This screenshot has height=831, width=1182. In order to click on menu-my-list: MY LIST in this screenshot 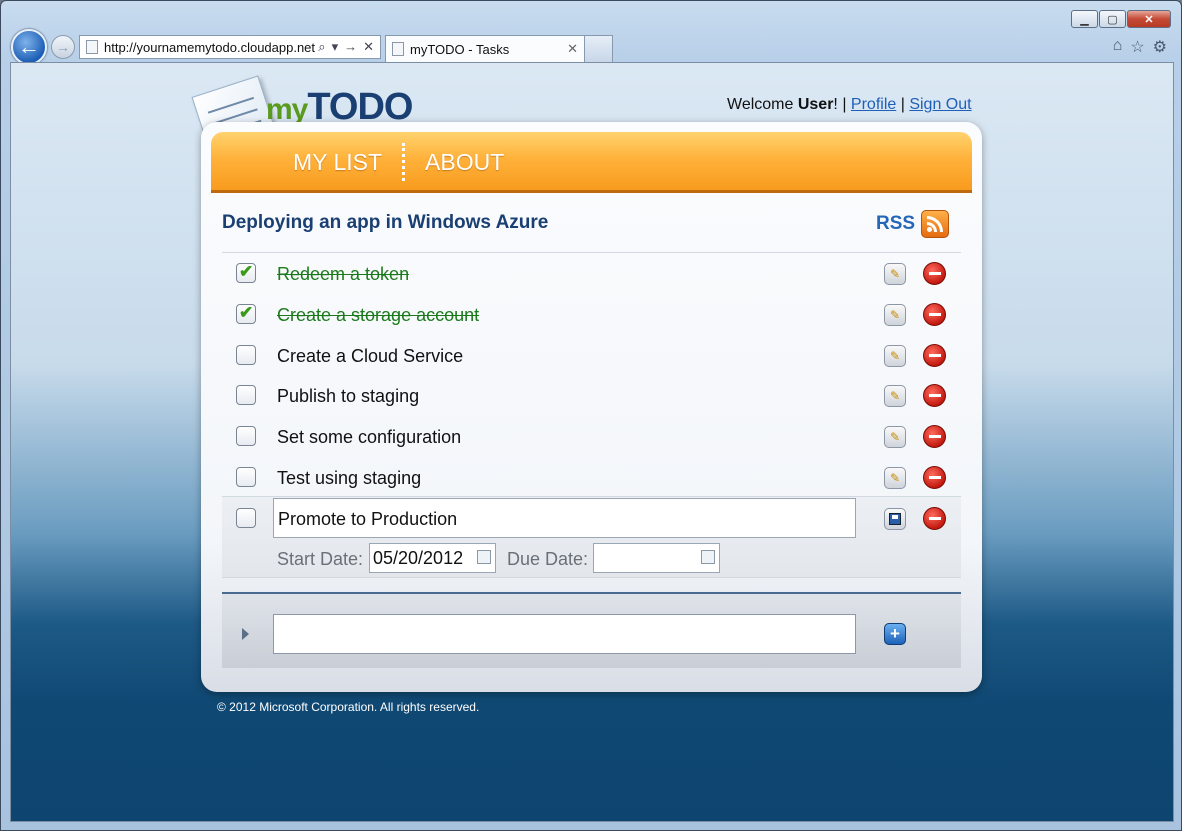, I will do `click(337, 162)`.